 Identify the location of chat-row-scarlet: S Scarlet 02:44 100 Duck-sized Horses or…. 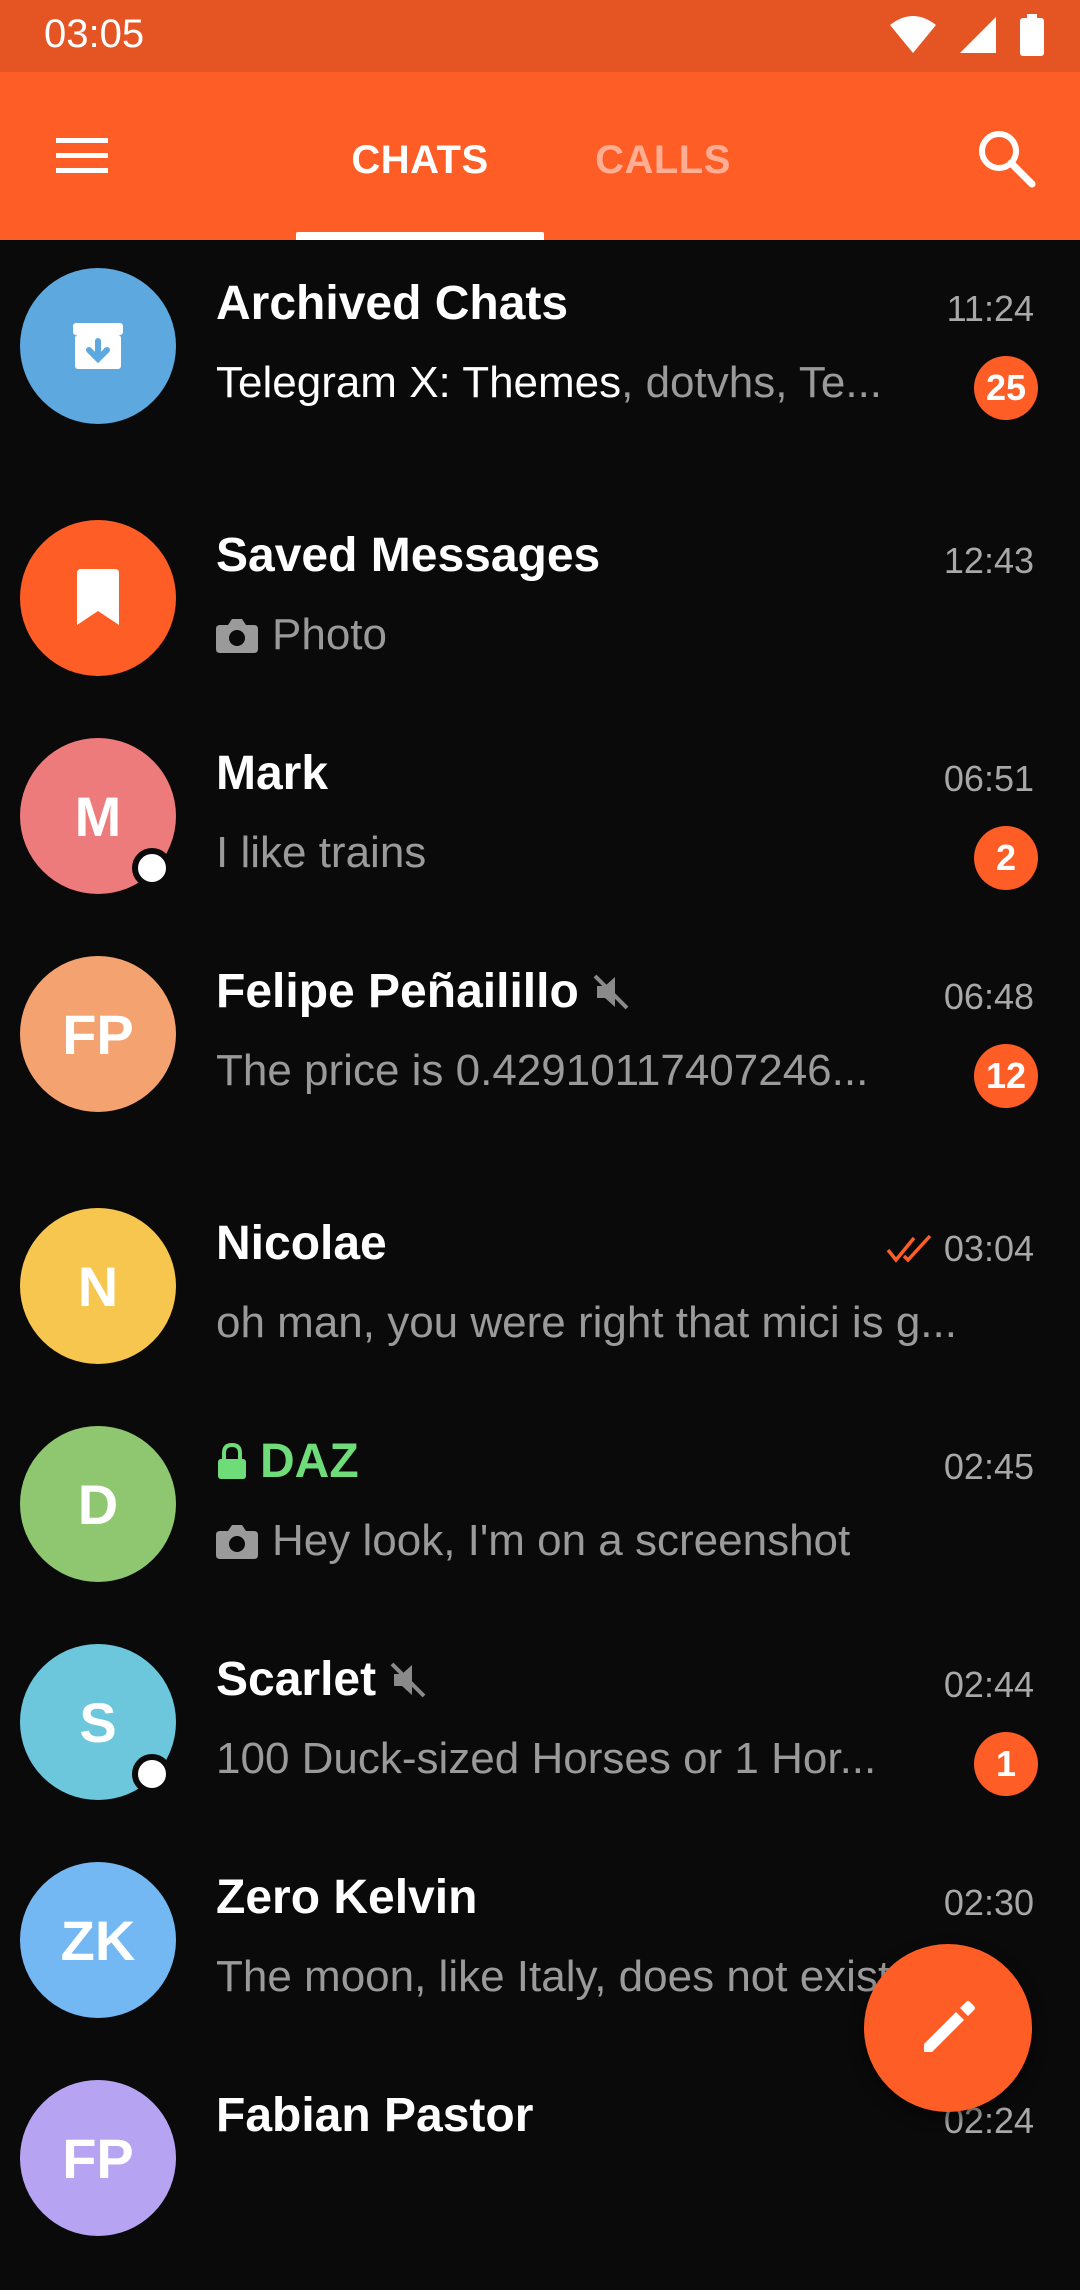
(540, 1749).